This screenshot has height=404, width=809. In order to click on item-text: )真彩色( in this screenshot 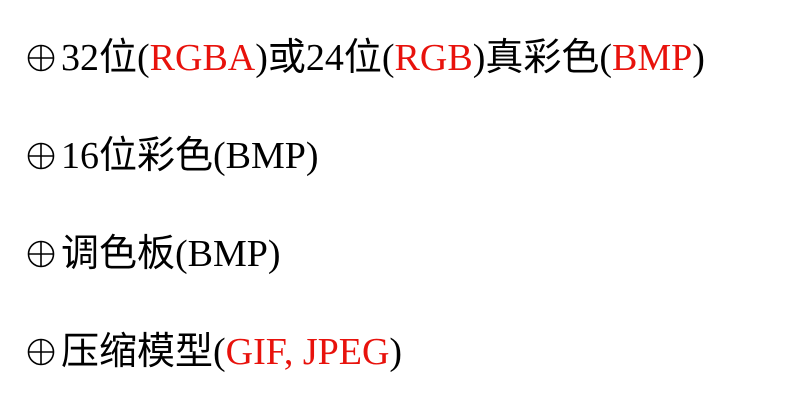, I will do `click(542, 58)`.